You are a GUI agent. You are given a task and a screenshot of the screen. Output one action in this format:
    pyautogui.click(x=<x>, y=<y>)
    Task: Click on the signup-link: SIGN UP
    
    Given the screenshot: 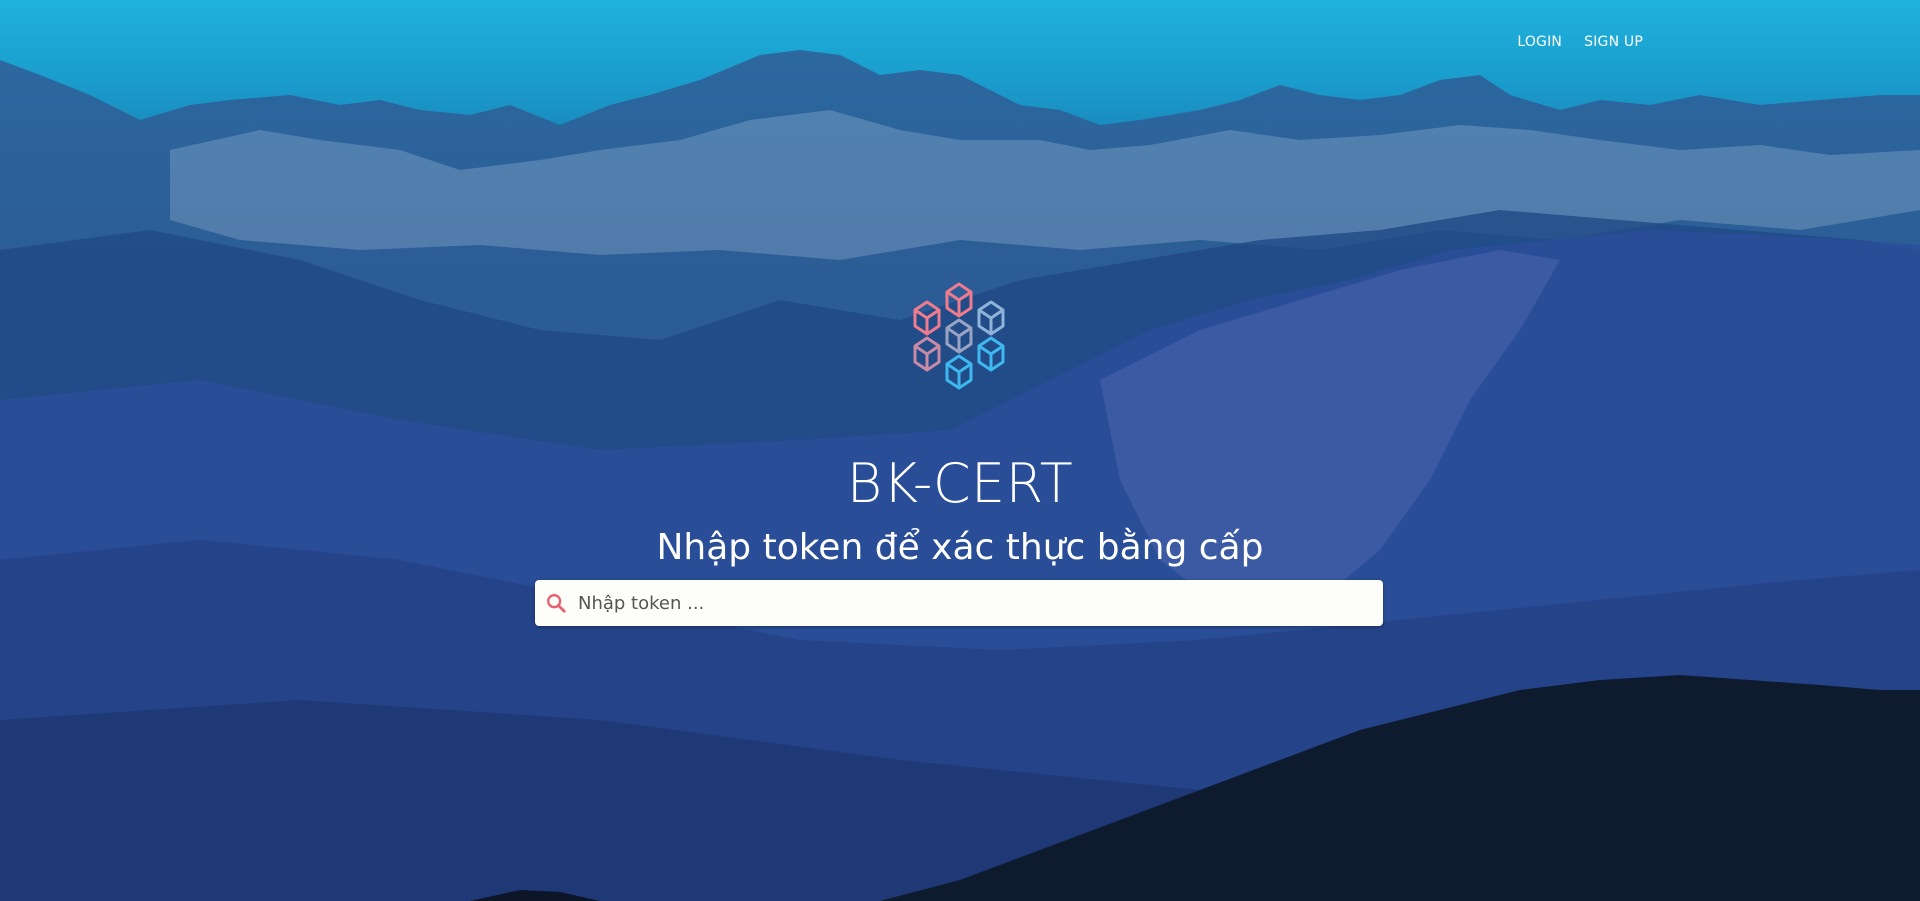 What is the action you would take?
    pyautogui.click(x=1613, y=42)
    